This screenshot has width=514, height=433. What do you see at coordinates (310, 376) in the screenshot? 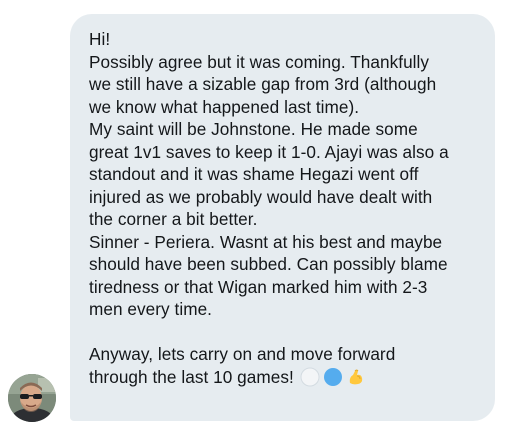
I see `white-circle-emoji` at bounding box center [310, 376].